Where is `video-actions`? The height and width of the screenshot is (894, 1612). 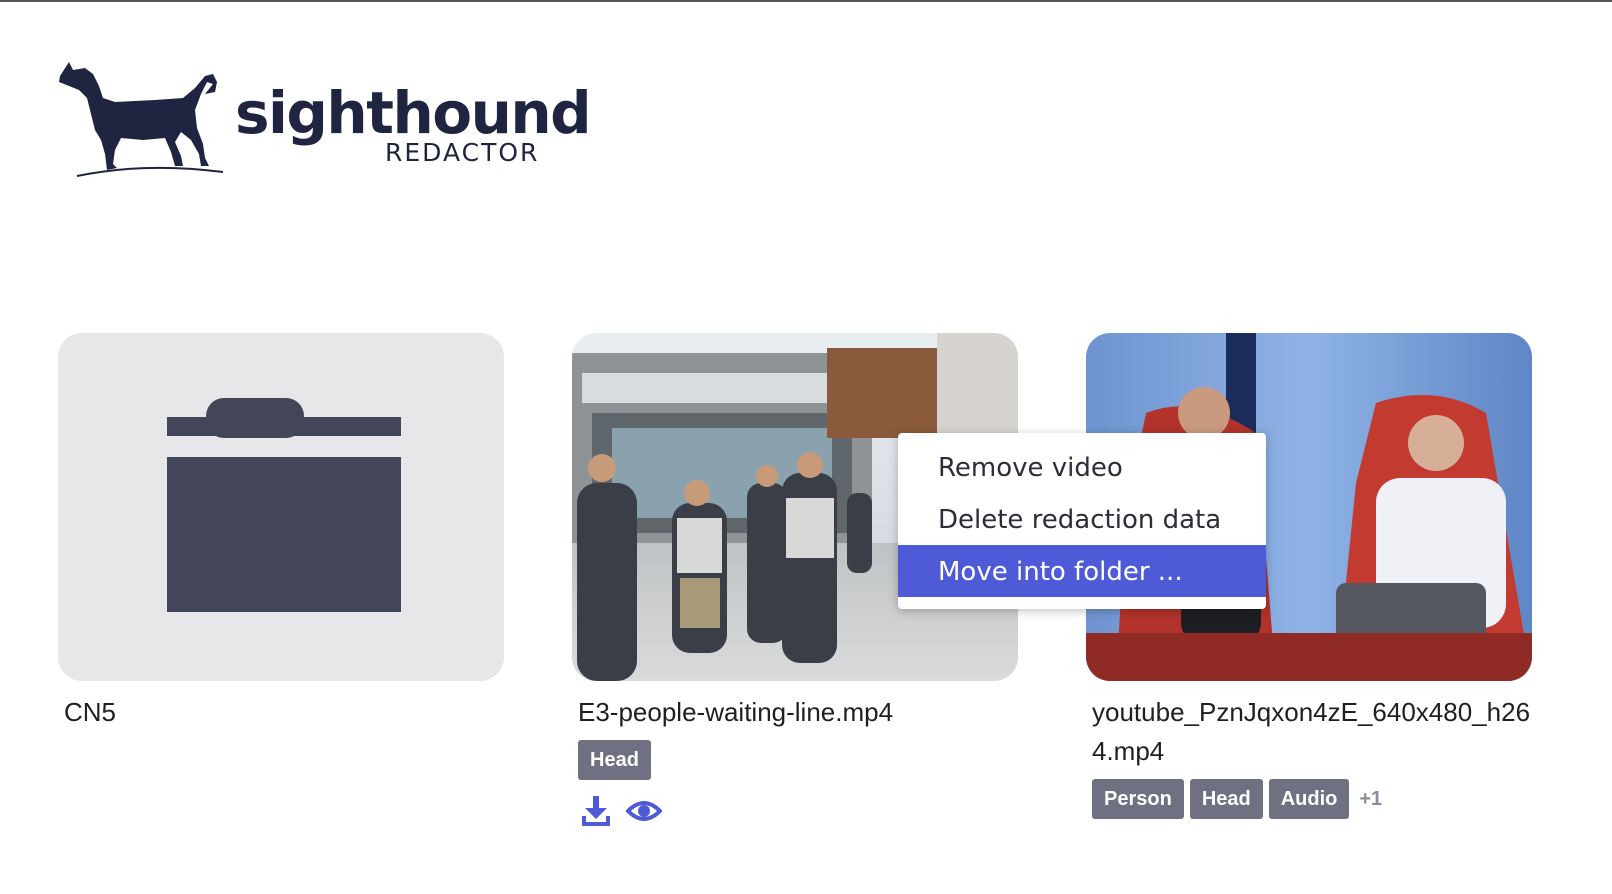 video-actions is located at coordinates (799, 813).